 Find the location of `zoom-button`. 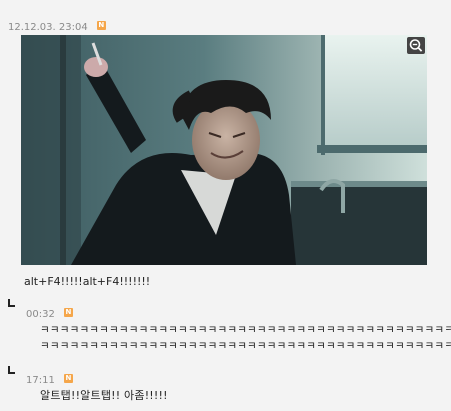

zoom-button is located at coordinates (416, 45).